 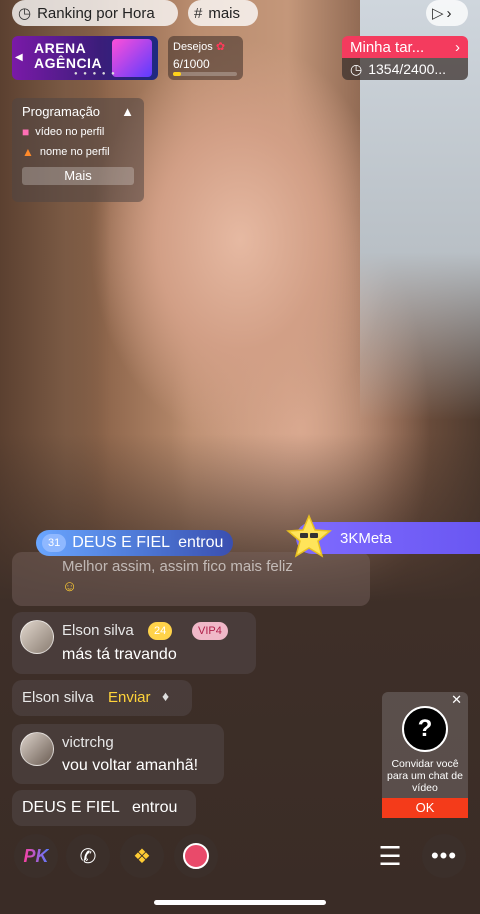 I want to click on video-call-icon: ✆, so click(x=88, y=856).